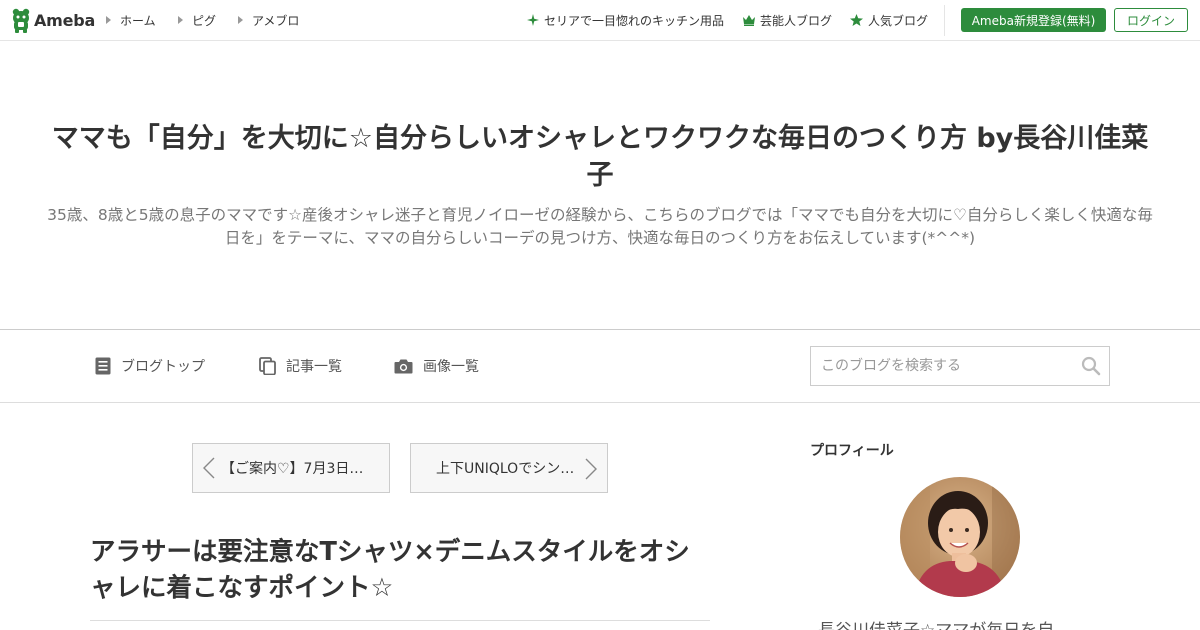  I want to click on link-celebrity-blogs: 芸能人ブログ, so click(787, 20).